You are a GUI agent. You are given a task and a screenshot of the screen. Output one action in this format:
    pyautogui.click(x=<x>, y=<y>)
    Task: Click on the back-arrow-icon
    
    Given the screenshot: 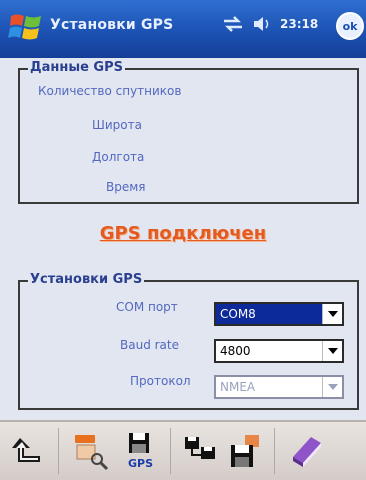 What is the action you would take?
    pyautogui.click(x=26, y=450)
    